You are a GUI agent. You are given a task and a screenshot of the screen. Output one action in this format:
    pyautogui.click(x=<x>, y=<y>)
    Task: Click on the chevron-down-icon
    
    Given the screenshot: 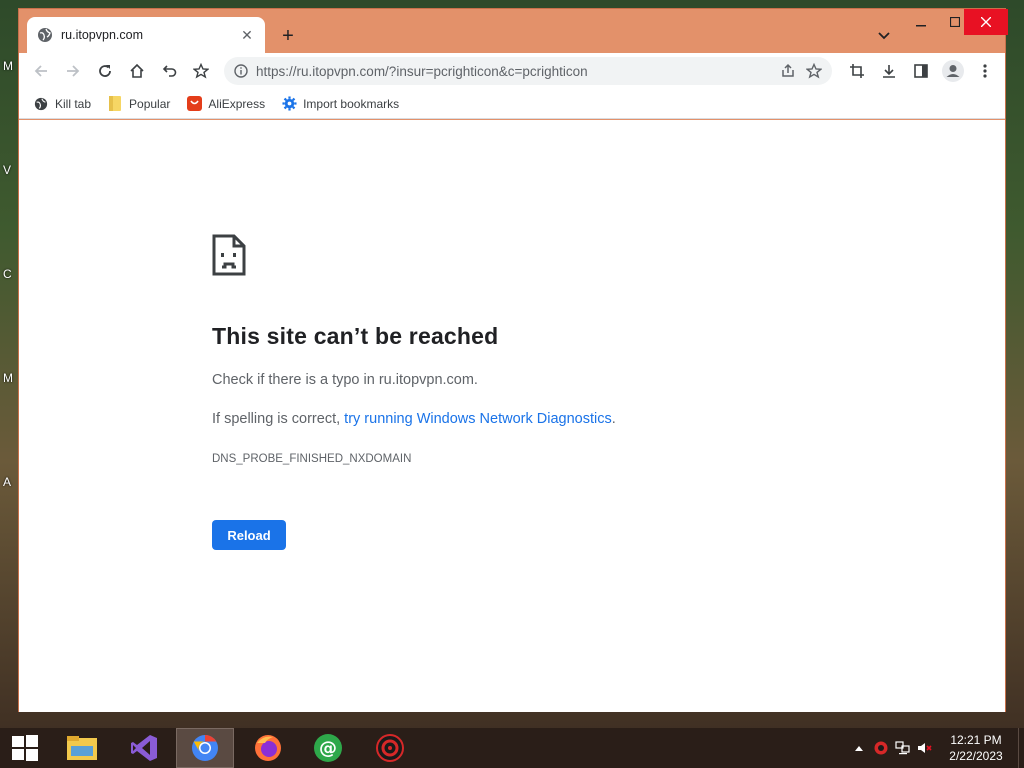 What is the action you would take?
    pyautogui.click(x=884, y=36)
    